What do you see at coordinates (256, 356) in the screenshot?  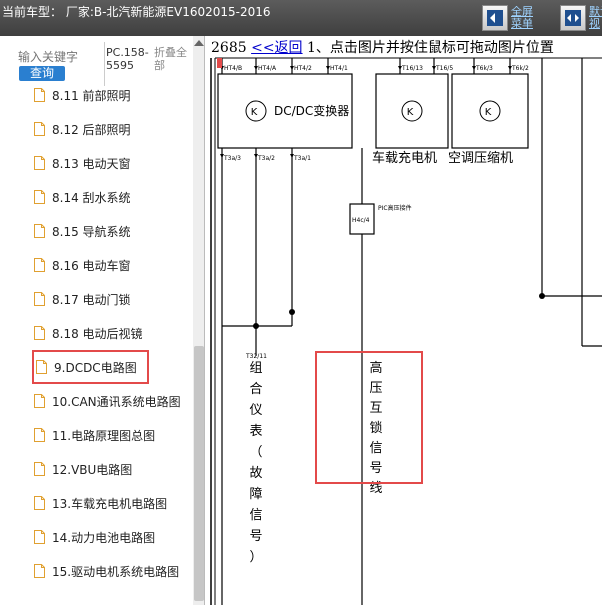 I see `pin-label: T32/11` at bounding box center [256, 356].